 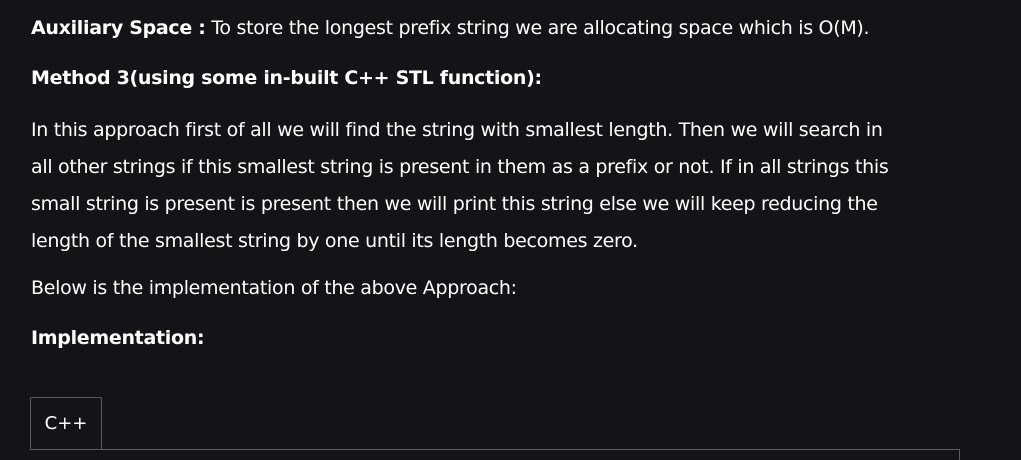 I want to click on code-tabs: C++, so click(x=495, y=428).